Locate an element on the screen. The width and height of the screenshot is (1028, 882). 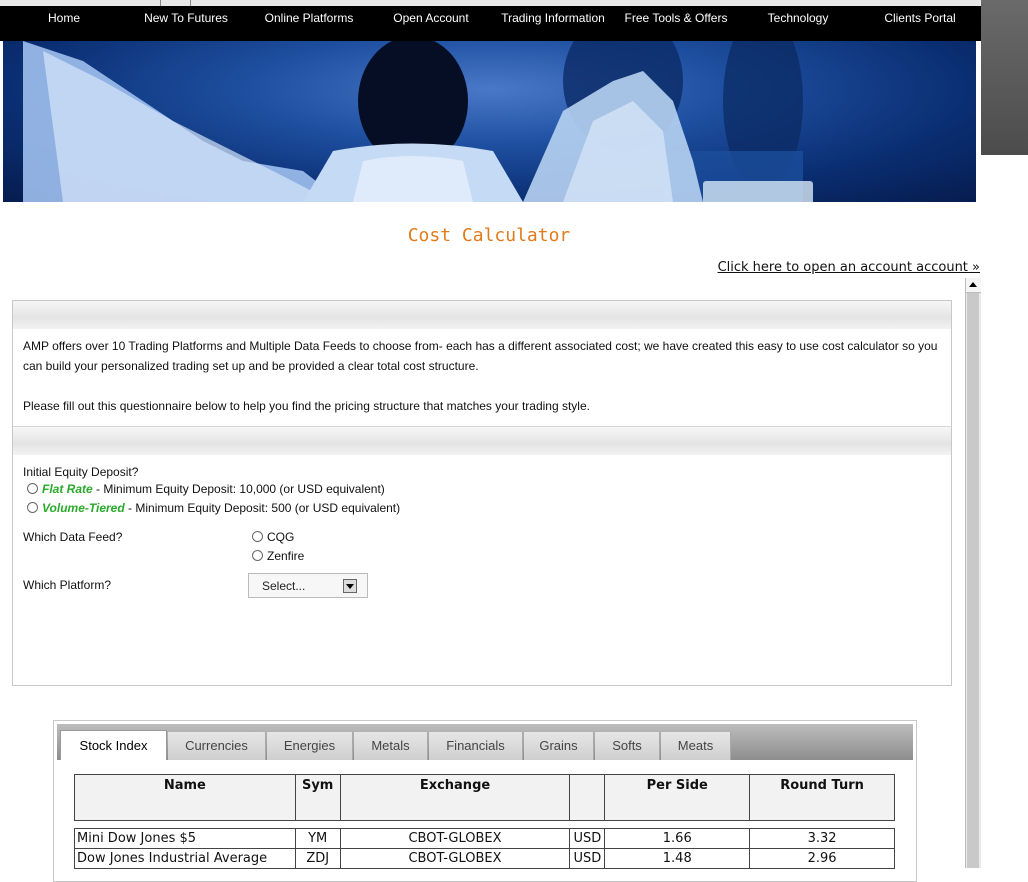
zenfire-radio is located at coordinates (257, 555).